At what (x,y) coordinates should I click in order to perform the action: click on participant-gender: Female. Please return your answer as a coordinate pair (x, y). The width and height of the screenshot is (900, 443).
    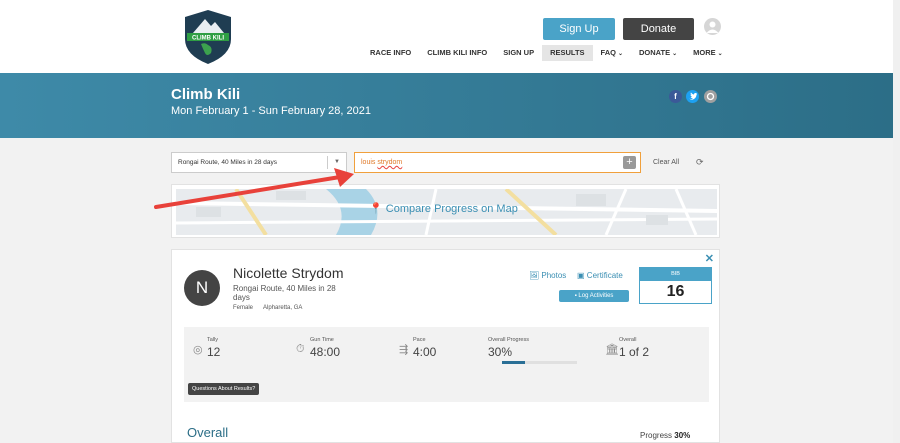
    Looking at the image, I should click on (243, 308).